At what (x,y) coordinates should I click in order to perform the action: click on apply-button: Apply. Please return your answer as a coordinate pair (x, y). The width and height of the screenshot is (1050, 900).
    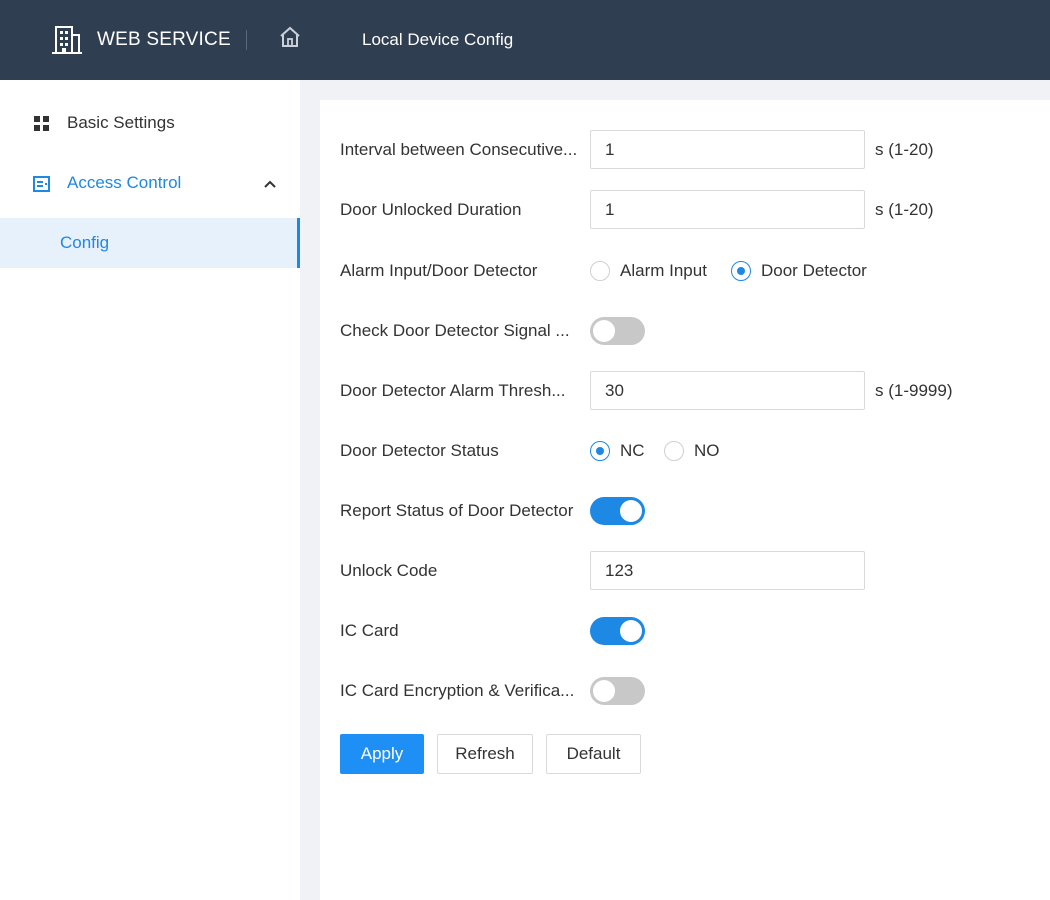
    Looking at the image, I should click on (382, 754).